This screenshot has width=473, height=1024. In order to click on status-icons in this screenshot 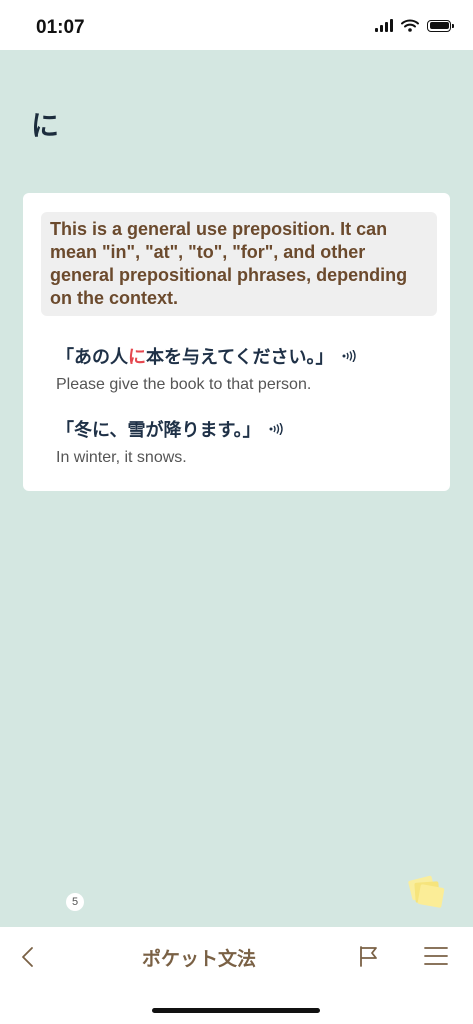, I will do `click(414, 25)`.